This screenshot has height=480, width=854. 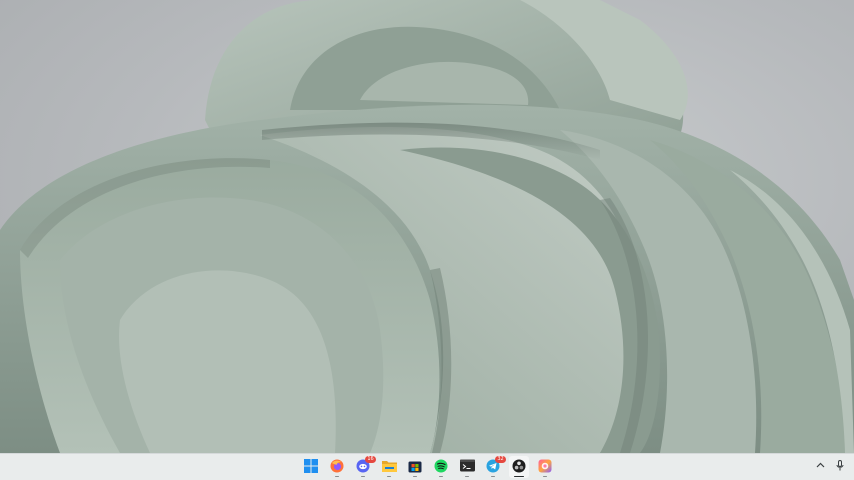 I want to click on spotify-icon, so click(x=441, y=466).